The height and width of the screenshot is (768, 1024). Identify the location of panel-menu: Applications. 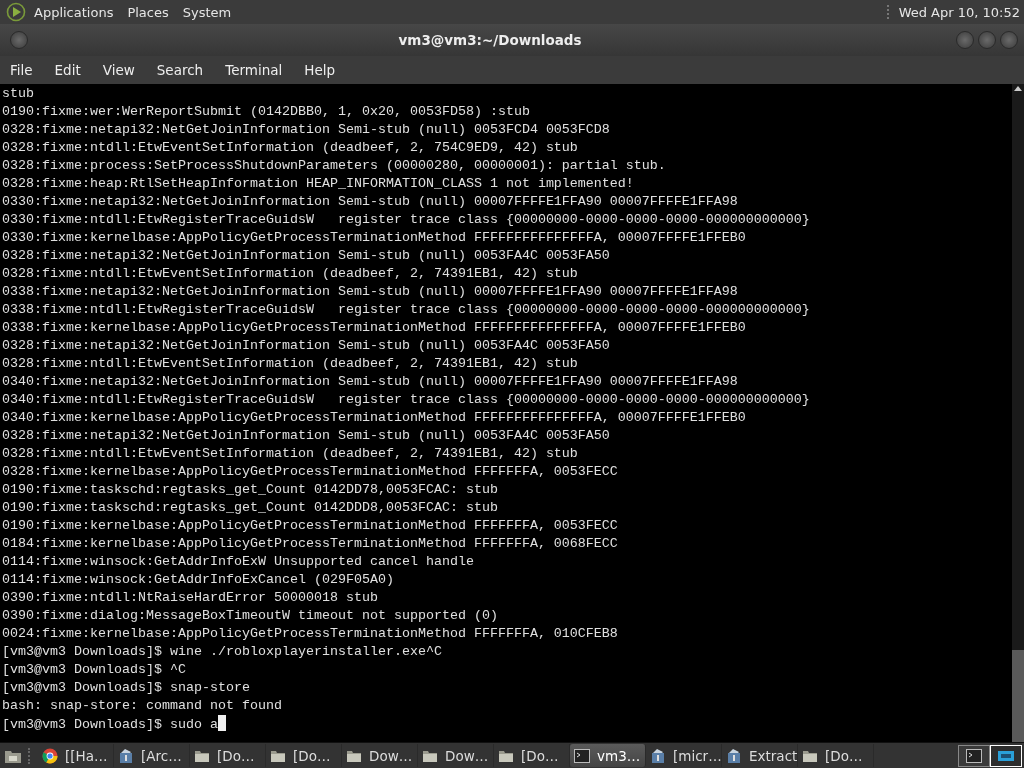
(74, 12).